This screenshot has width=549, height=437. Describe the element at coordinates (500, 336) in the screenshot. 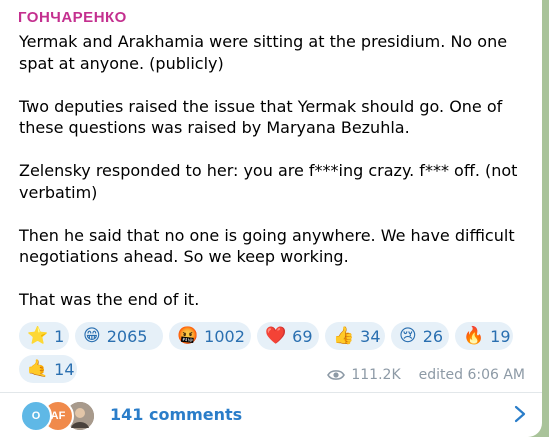

I see `reaction-count: 19` at that location.